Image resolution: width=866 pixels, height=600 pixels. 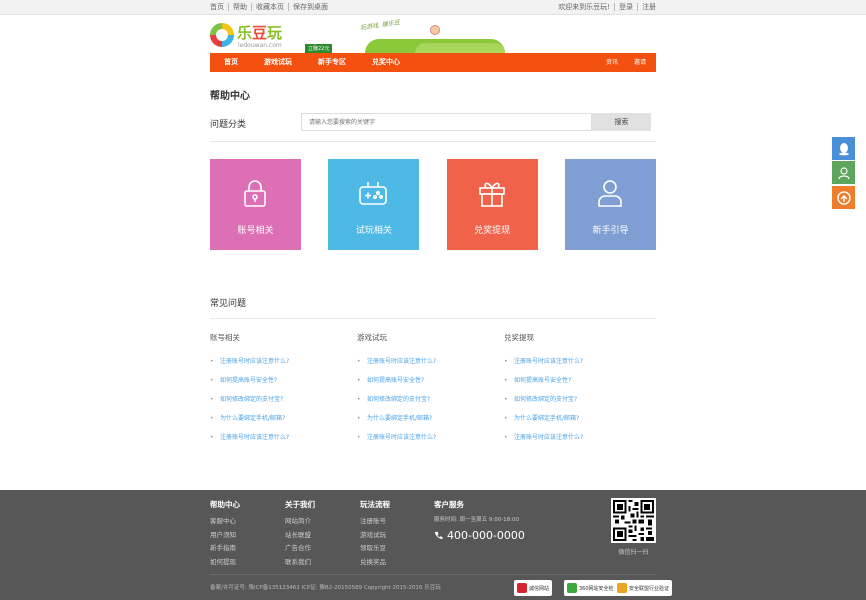 I want to click on footer-column-flow: 玩法流程 注册账号 游戏试玩 领取乐豆 兑换奖品, so click(x=375, y=534).